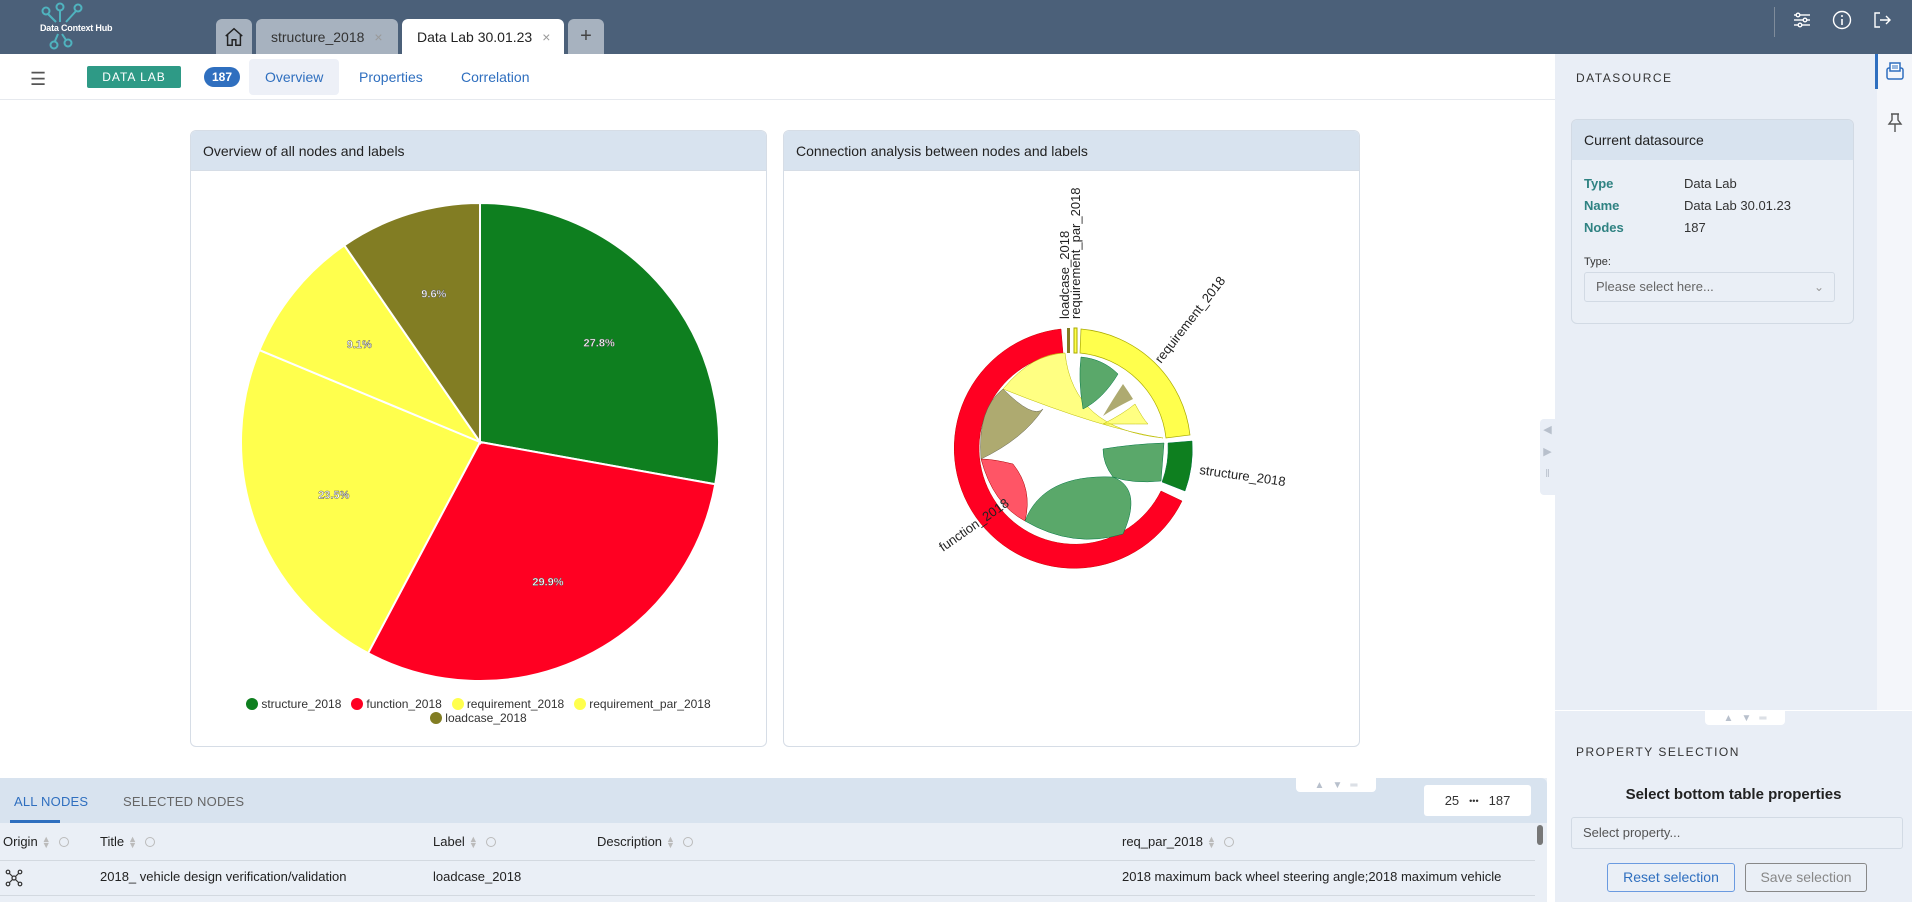 The width and height of the screenshot is (1912, 902). I want to click on panel-title: Overview of all nodes and labels, so click(478, 151).